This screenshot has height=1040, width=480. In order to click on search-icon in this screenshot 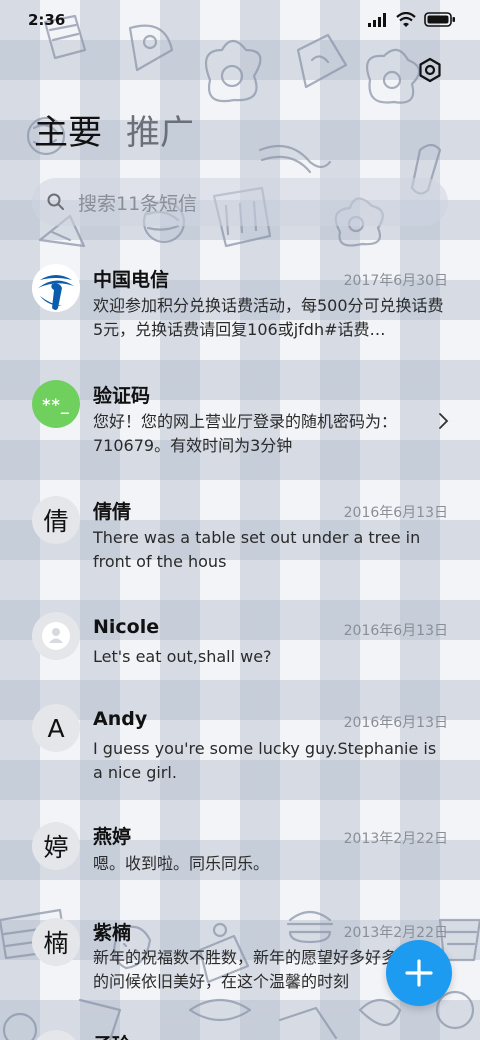, I will do `click(55, 201)`.